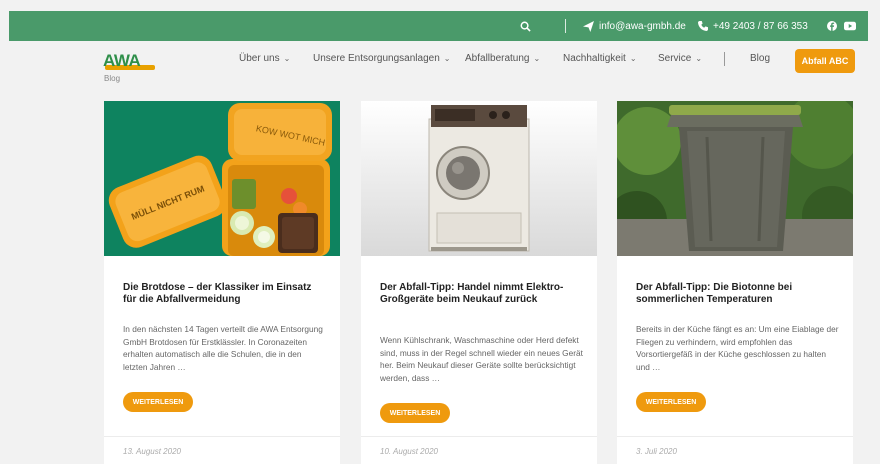 This screenshot has width=880, height=464. What do you see at coordinates (122, 60) in the screenshot?
I see `logo-text: AWA` at bounding box center [122, 60].